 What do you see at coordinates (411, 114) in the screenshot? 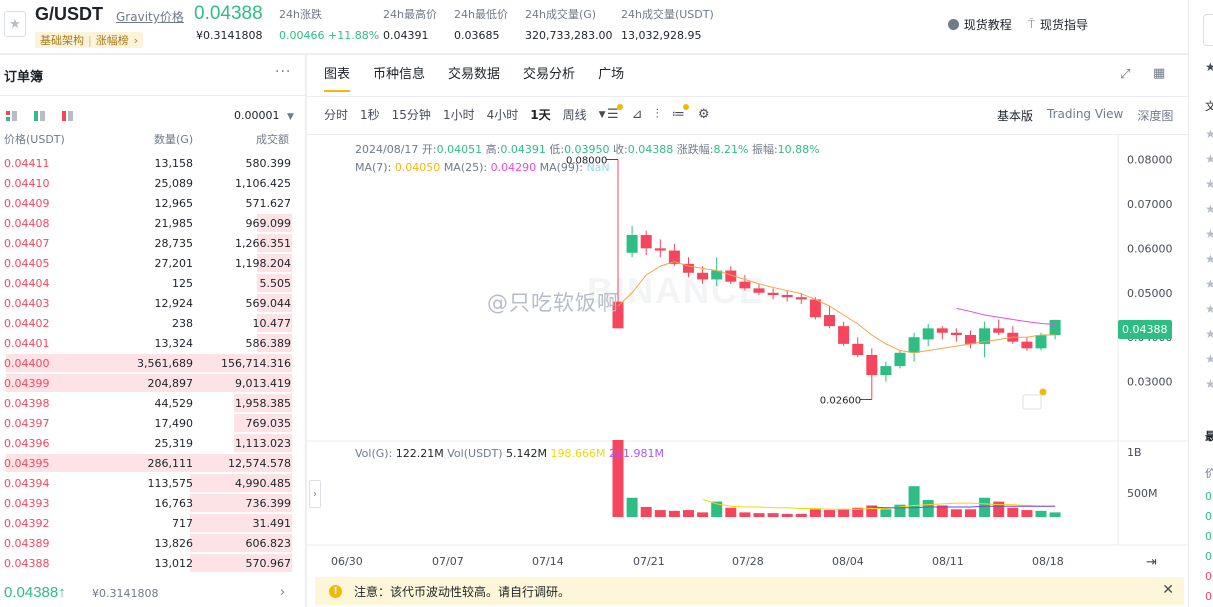
I see `interval-15m: 15分钟` at bounding box center [411, 114].